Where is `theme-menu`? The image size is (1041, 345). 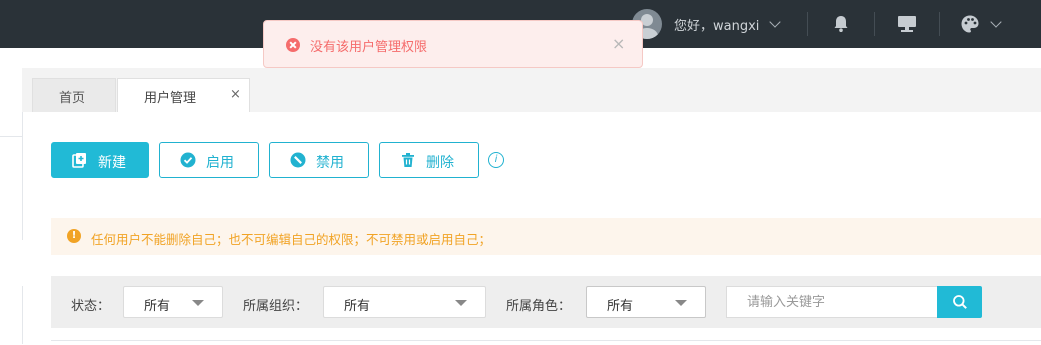 theme-menu is located at coordinates (981, 24).